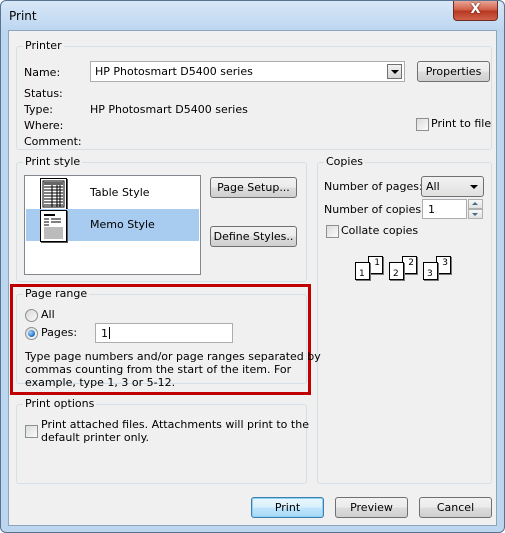  Describe the element at coordinates (433, 186) in the screenshot. I see `number-of-pages-value: All` at that location.